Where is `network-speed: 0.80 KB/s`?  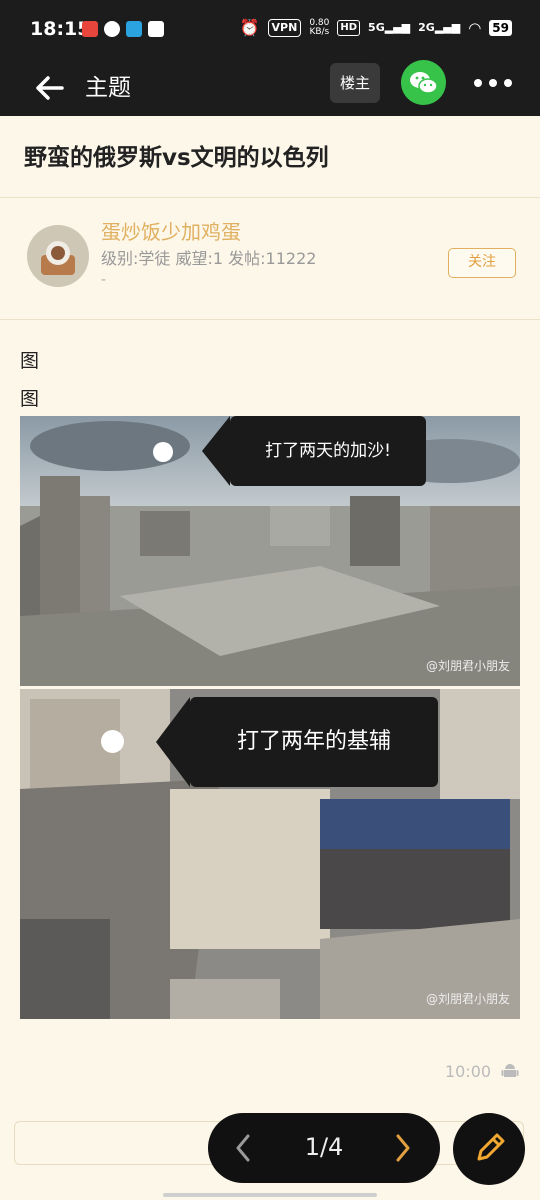
network-speed: 0.80 KB/s is located at coordinates (319, 27).